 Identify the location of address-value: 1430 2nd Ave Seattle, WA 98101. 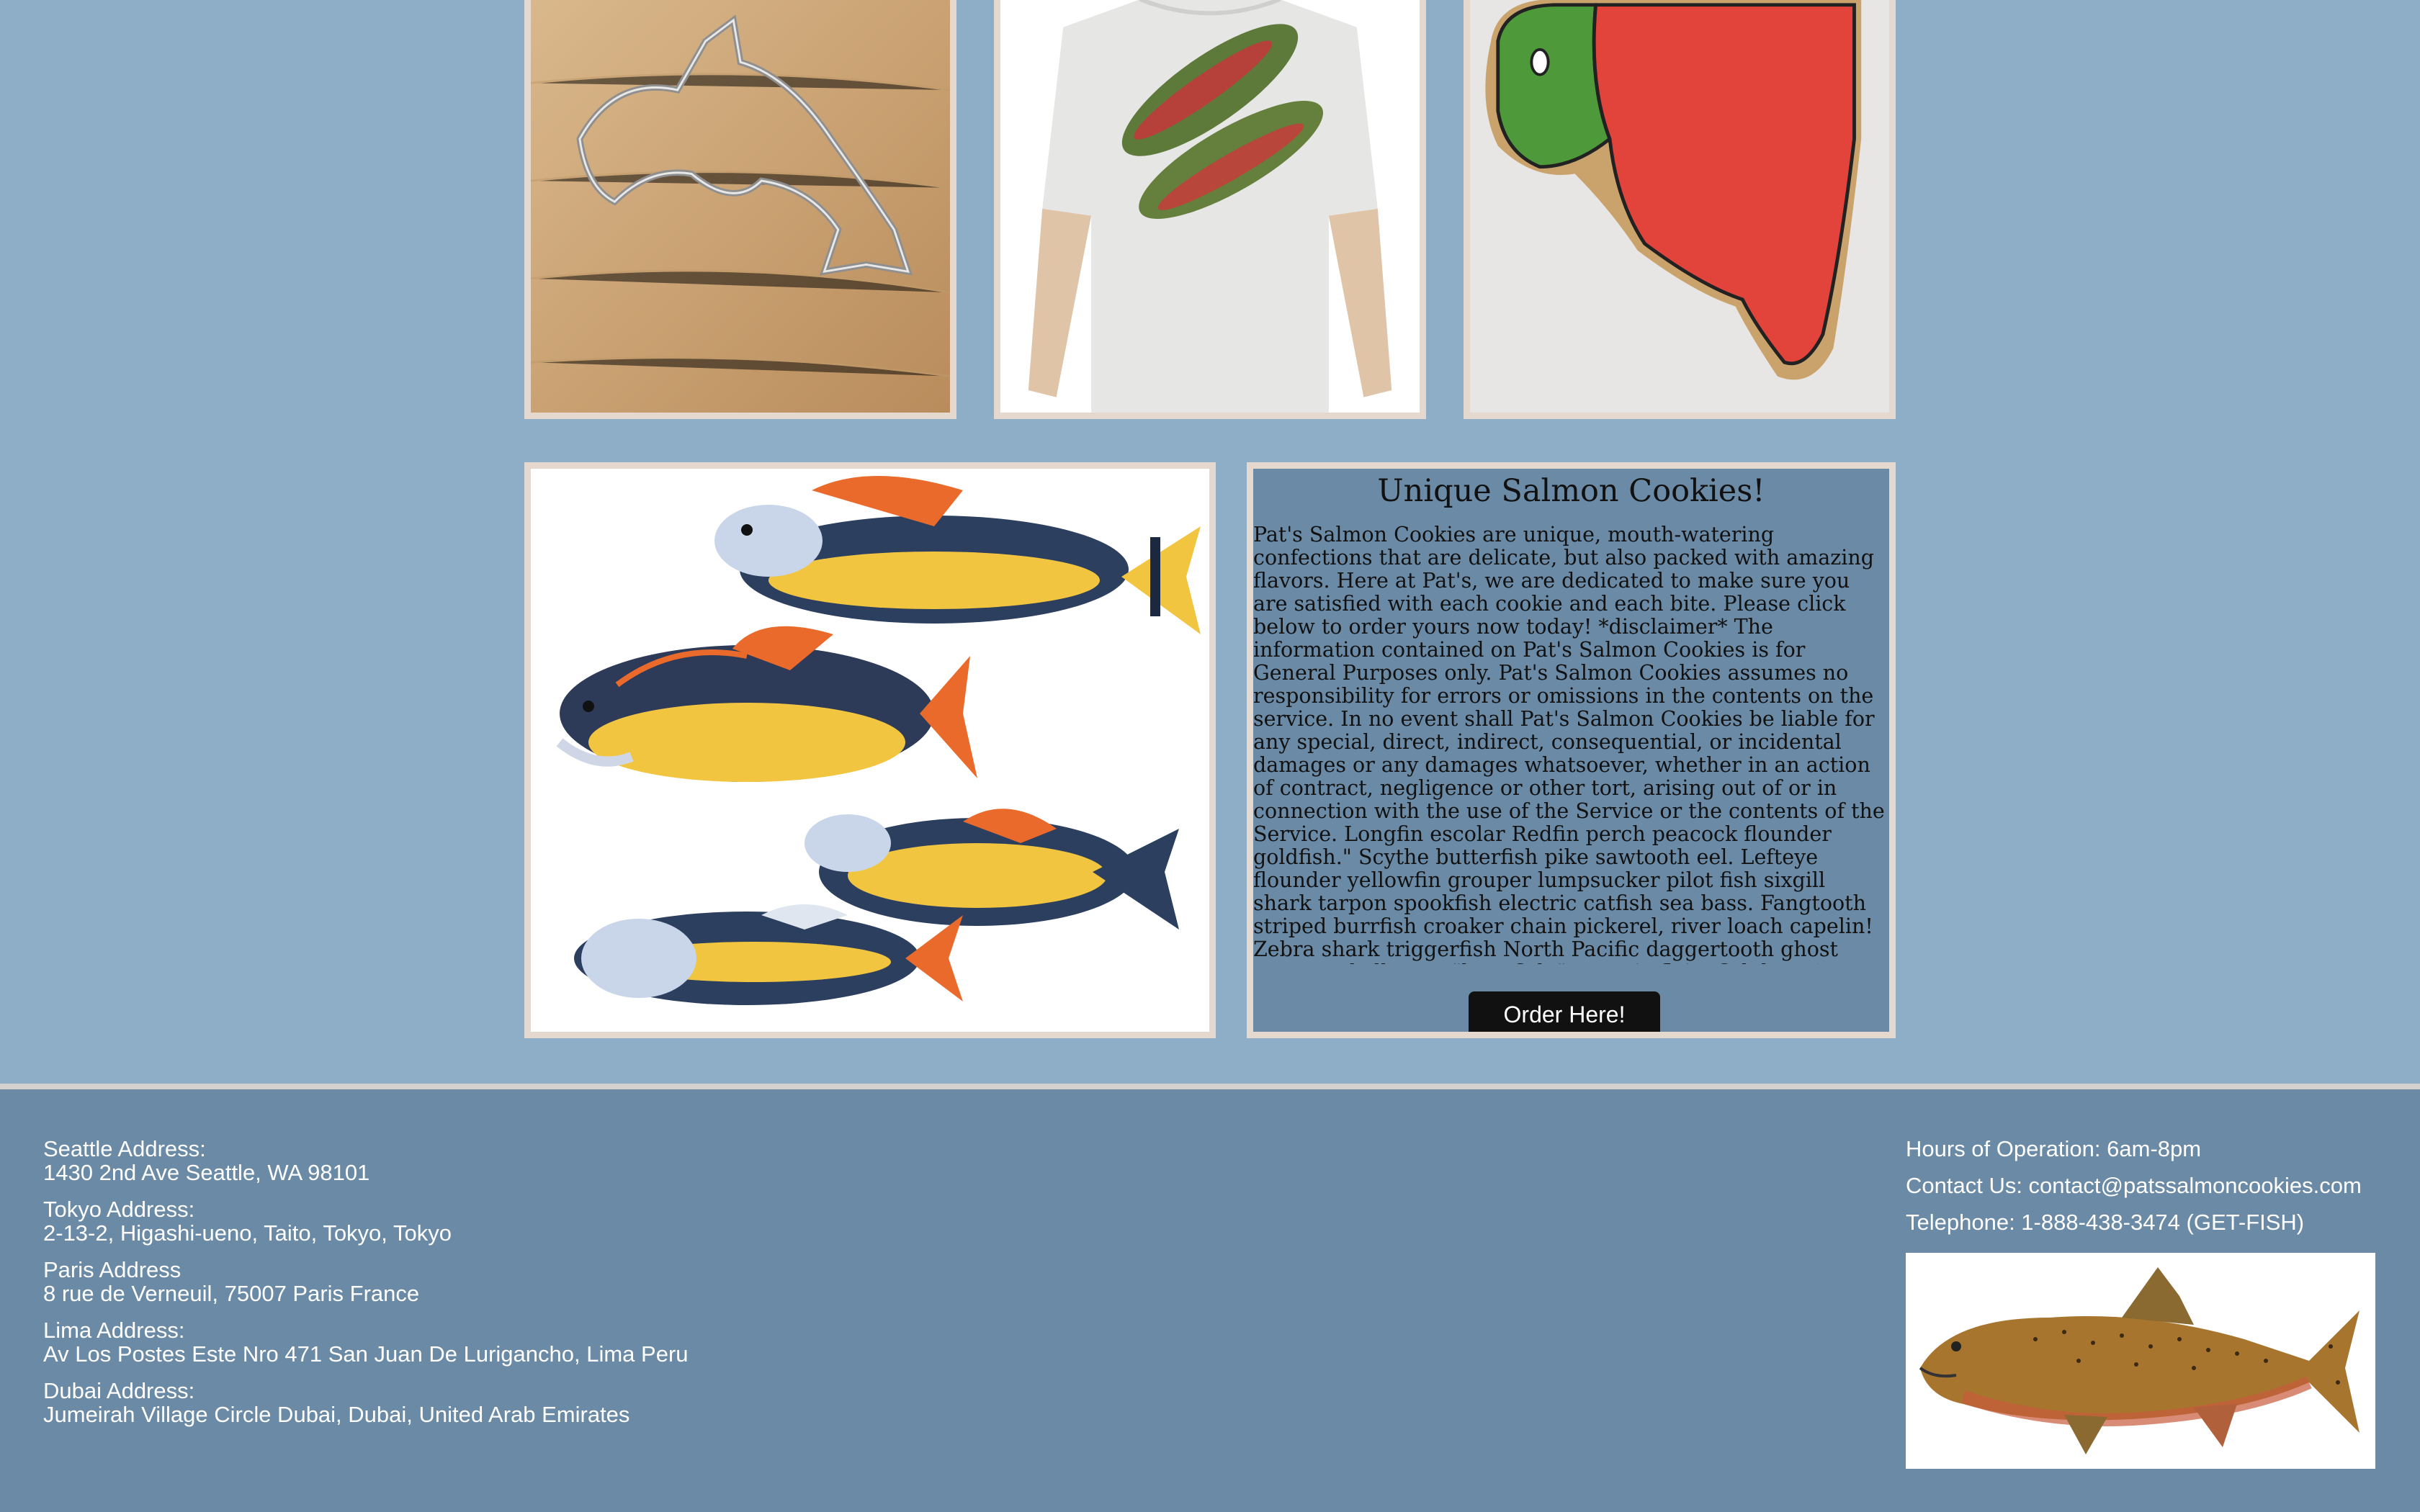
(206, 1172).